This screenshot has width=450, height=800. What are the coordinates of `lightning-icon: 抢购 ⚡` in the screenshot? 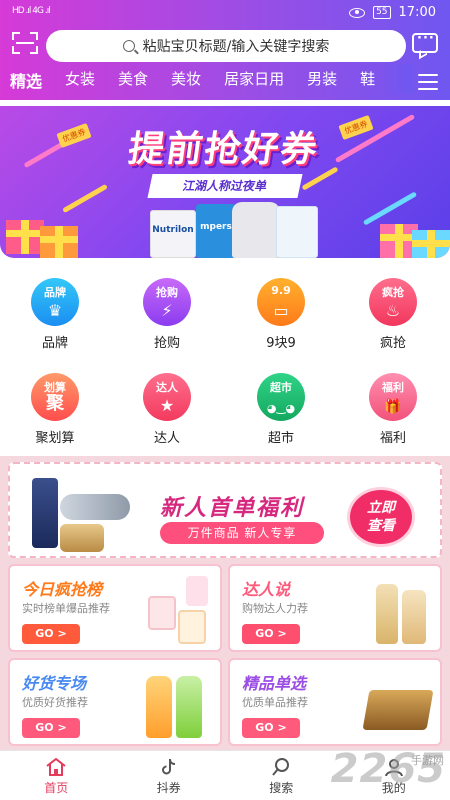 It's located at (167, 302).